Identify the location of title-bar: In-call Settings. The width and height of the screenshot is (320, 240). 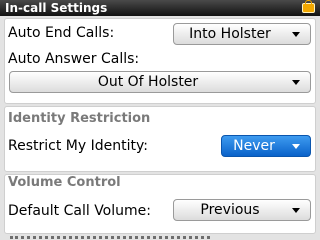
(160, 8).